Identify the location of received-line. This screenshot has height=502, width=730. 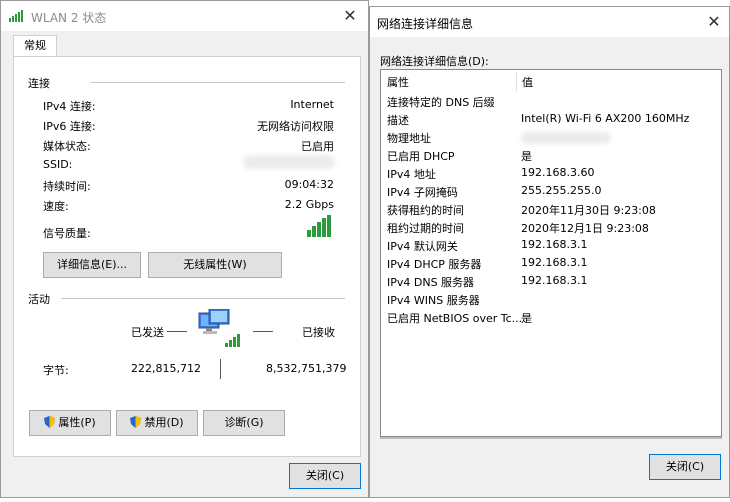
(263, 331).